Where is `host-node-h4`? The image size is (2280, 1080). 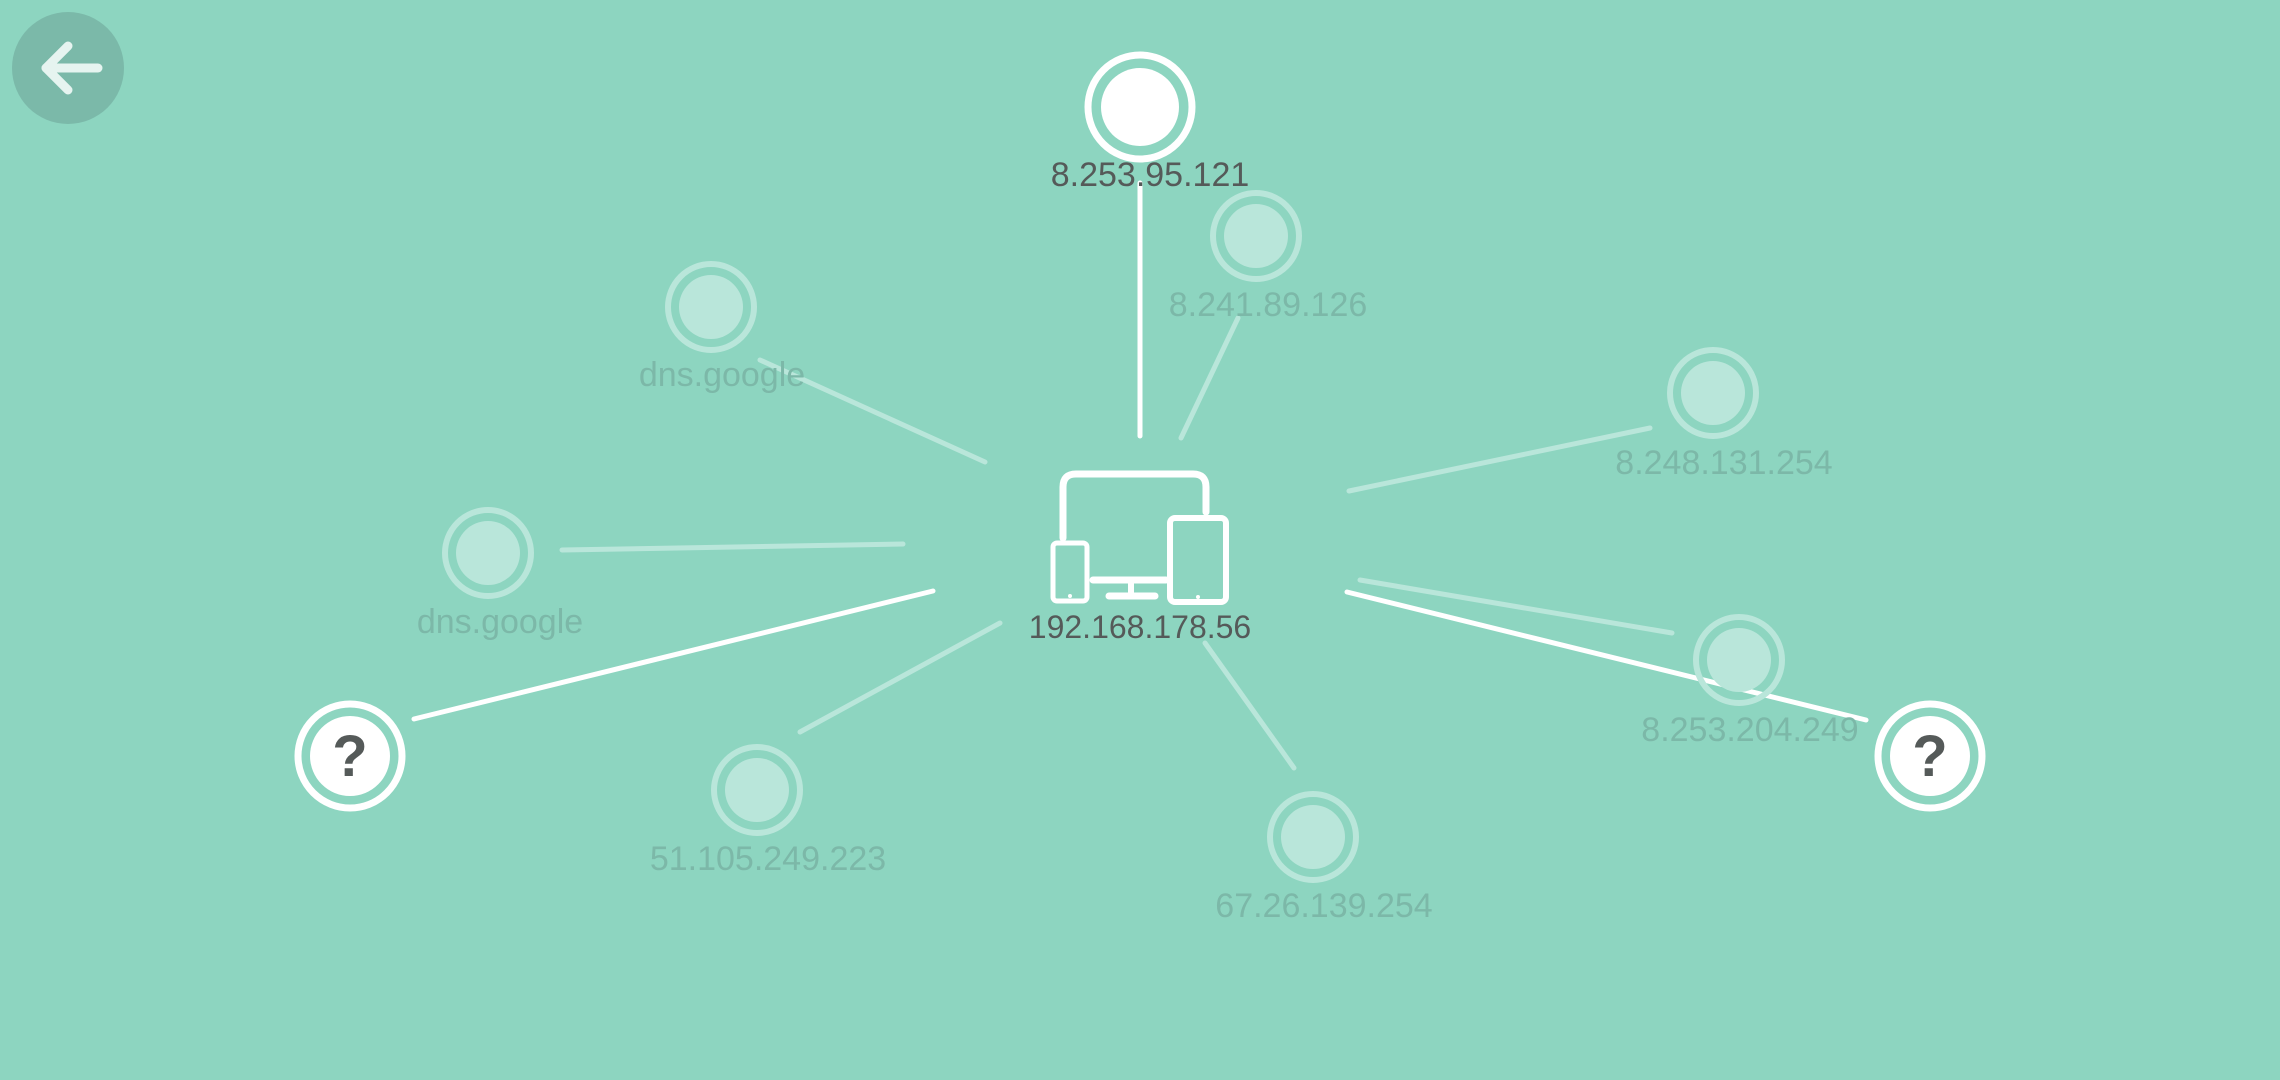
host-node-h4 is located at coordinates (488, 553).